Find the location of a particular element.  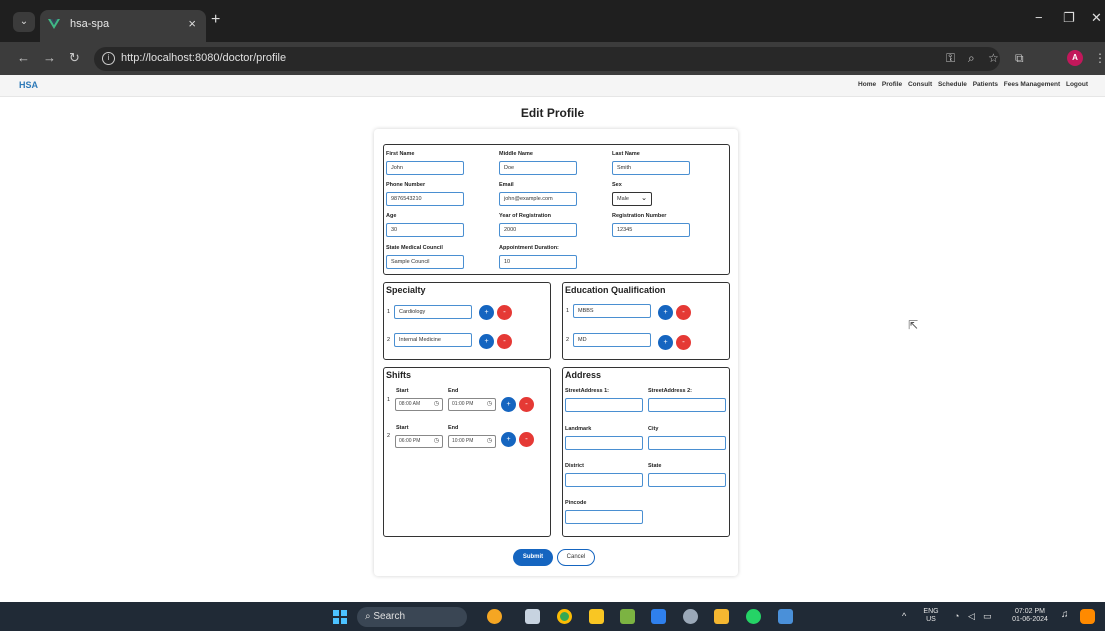

district-input is located at coordinates (604, 480).